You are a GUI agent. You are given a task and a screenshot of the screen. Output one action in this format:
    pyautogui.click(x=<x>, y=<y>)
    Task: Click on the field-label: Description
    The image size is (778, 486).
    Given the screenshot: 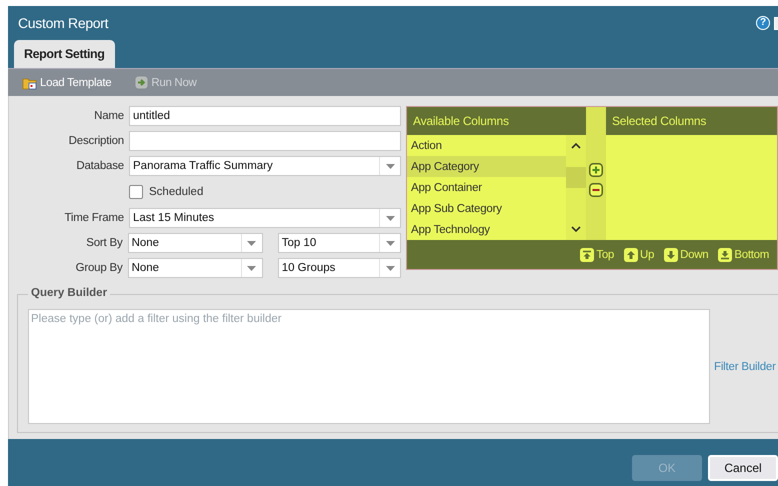 What is the action you would take?
    pyautogui.click(x=96, y=141)
    